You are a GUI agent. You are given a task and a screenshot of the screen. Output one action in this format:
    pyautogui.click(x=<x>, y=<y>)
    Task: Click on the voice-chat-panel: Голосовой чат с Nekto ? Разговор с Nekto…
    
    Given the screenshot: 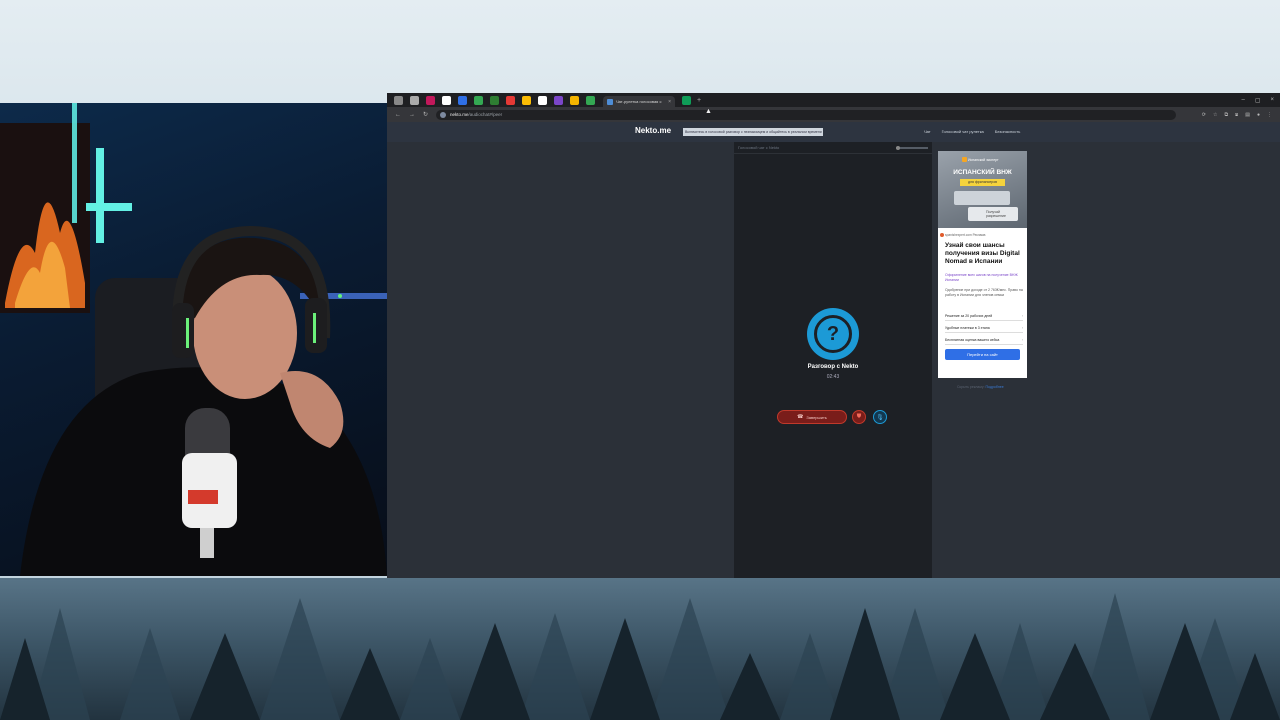 What is the action you would take?
    pyautogui.click(x=833, y=360)
    